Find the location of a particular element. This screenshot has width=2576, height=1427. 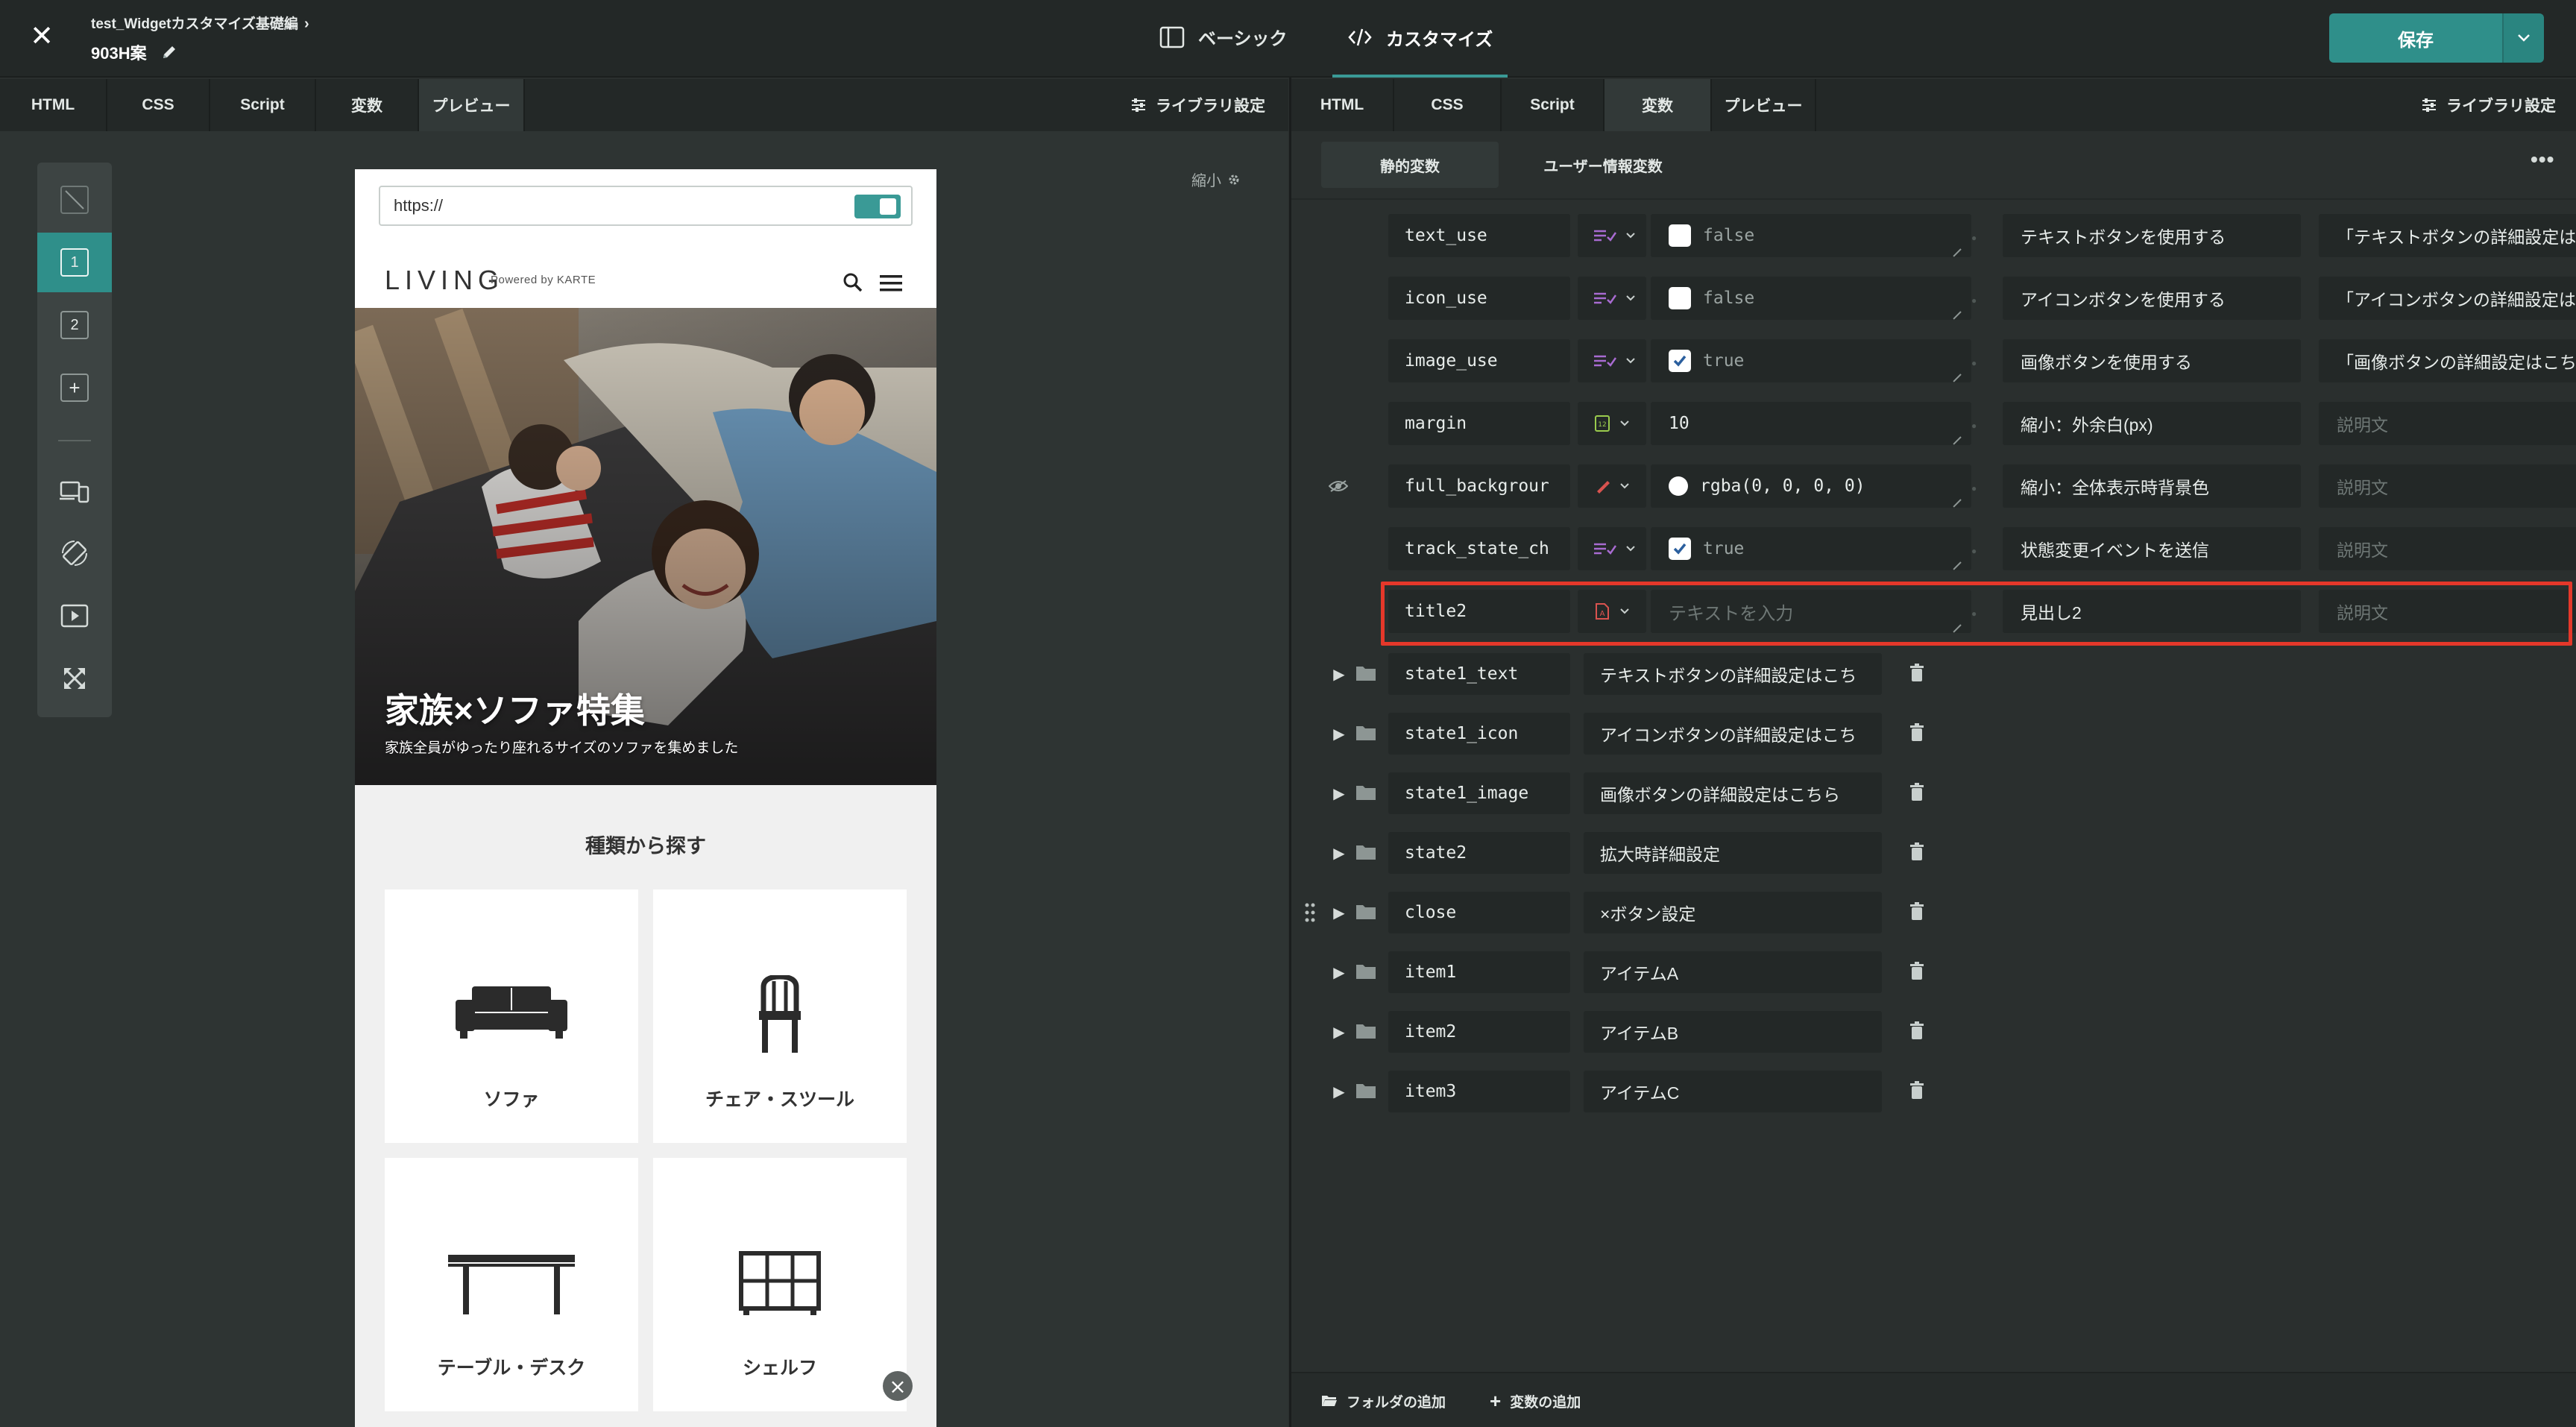

left-tab-variables: 変数 is located at coordinates (367, 105).